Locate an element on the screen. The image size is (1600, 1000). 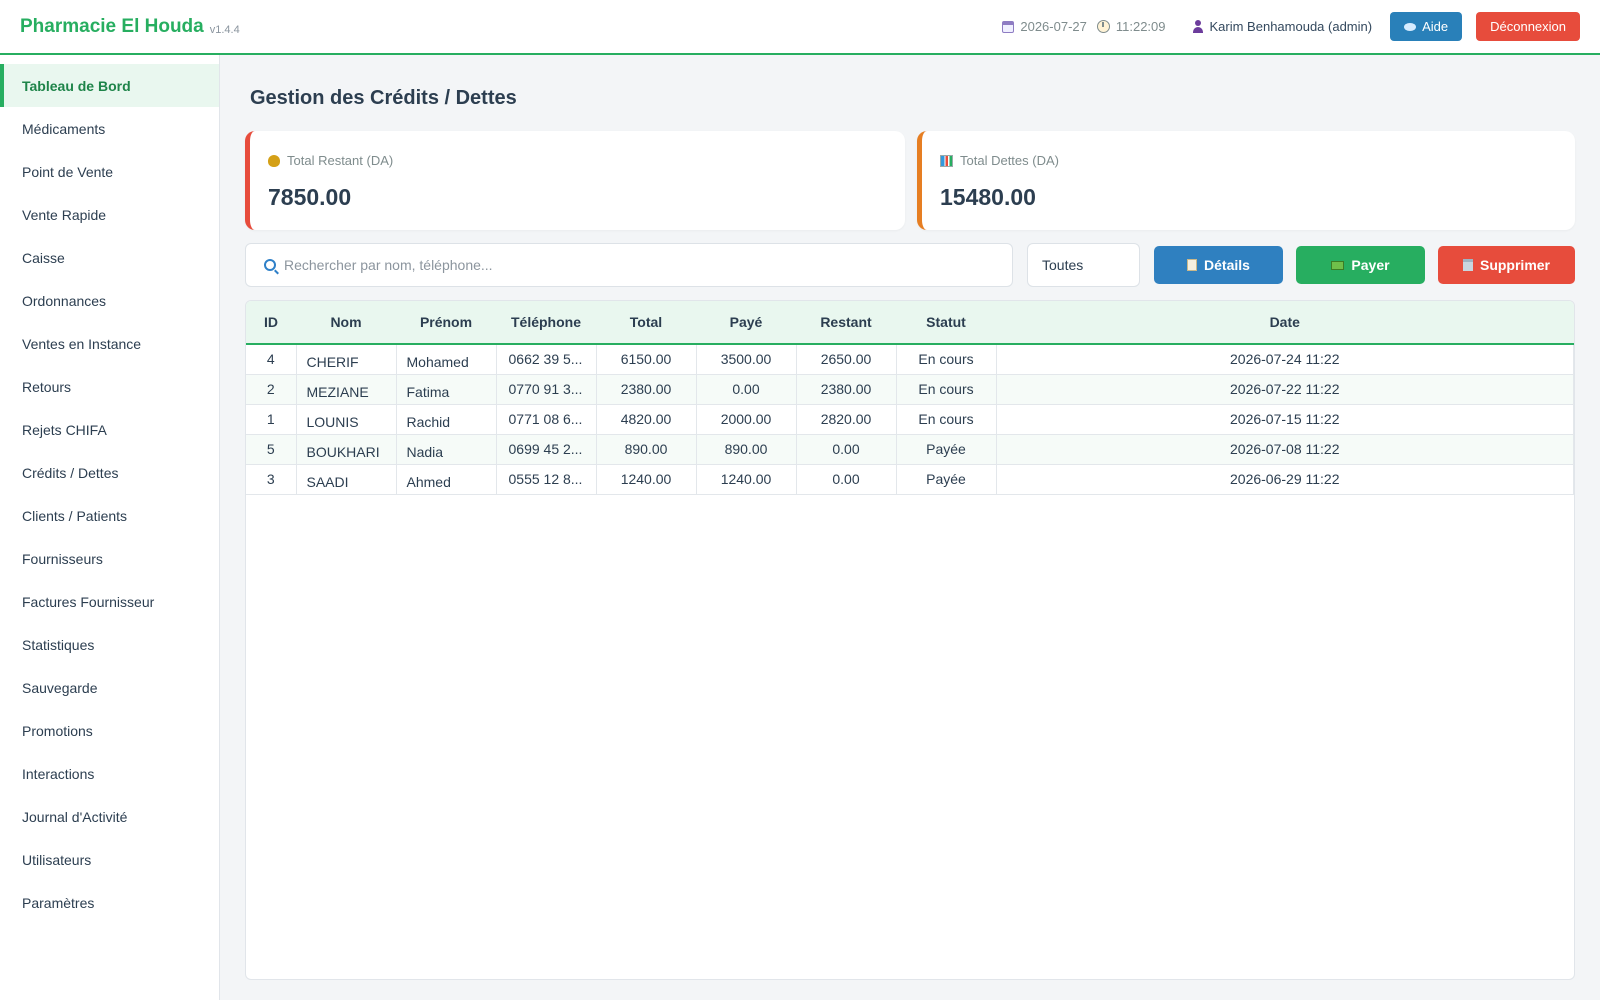
status-filter-value: Toutes is located at coordinates (1063, 265).